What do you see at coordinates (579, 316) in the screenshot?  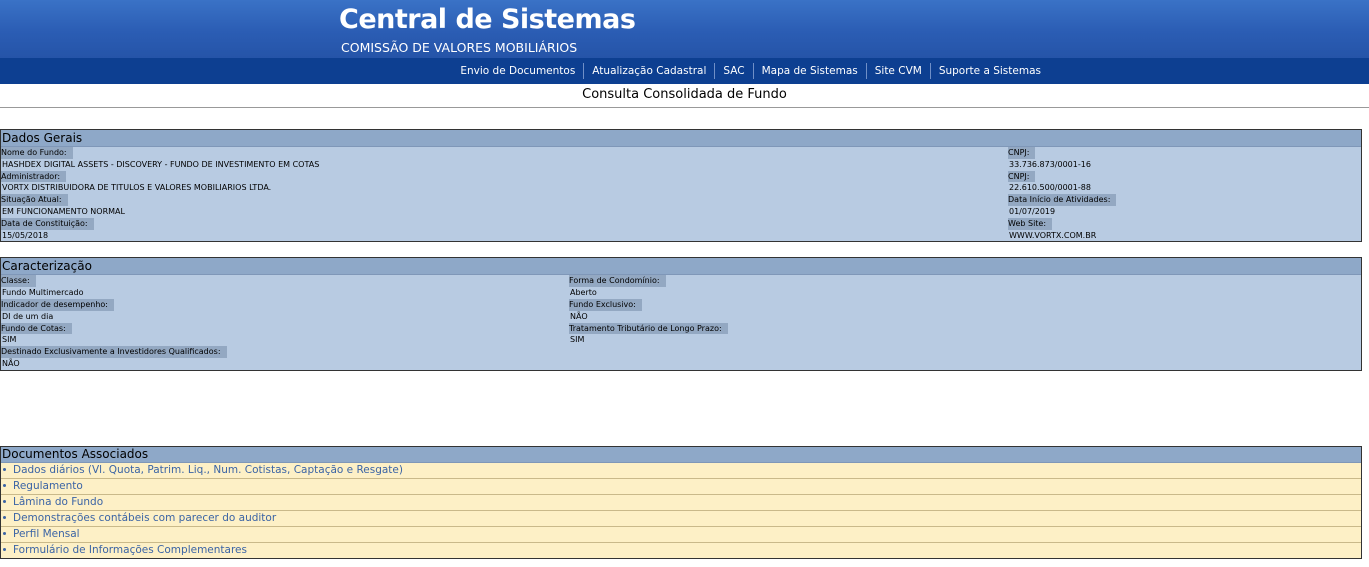 I see `exclusivo-value: NÃO` at bounding box center [579, 316].